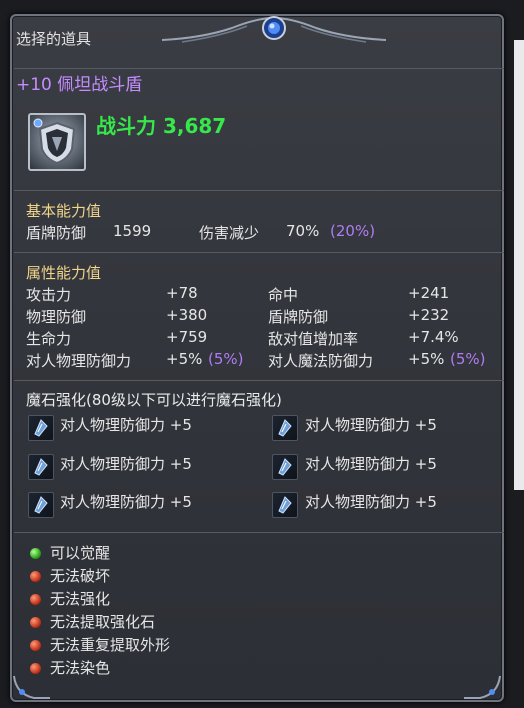  I want to click on top-ornament-icon, so click(274, 29).